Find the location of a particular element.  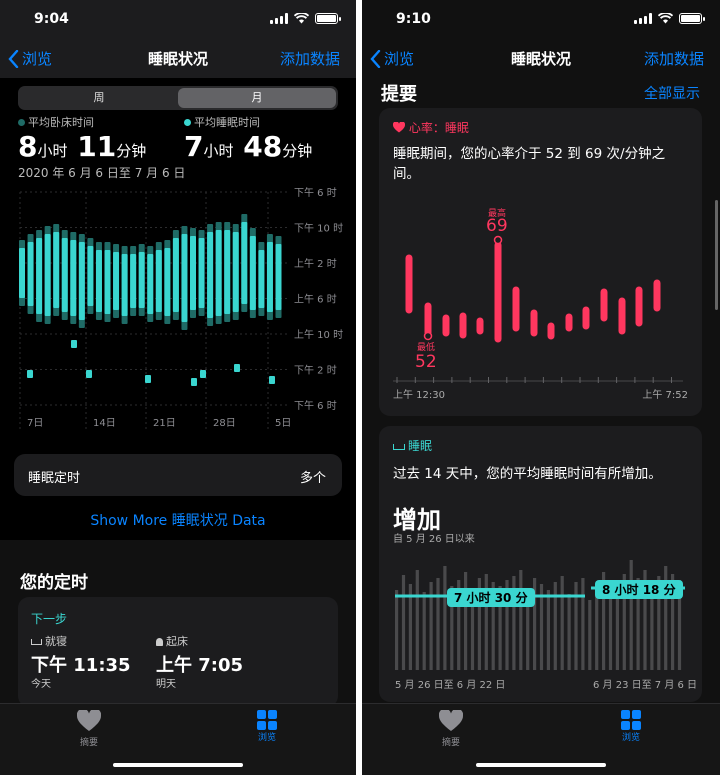

status-time: 9:10 is located at coordinates (413, 19).